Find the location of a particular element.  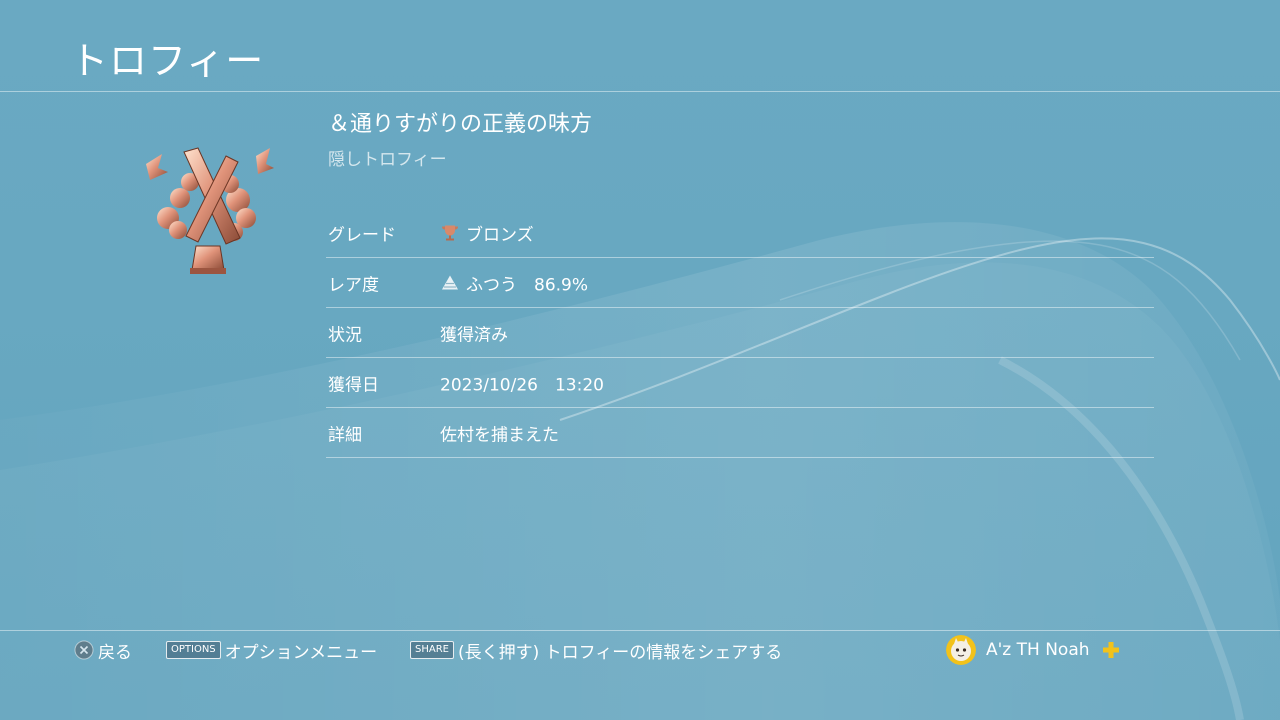

detail-label: 状況 is located at coordinates (345, 335).